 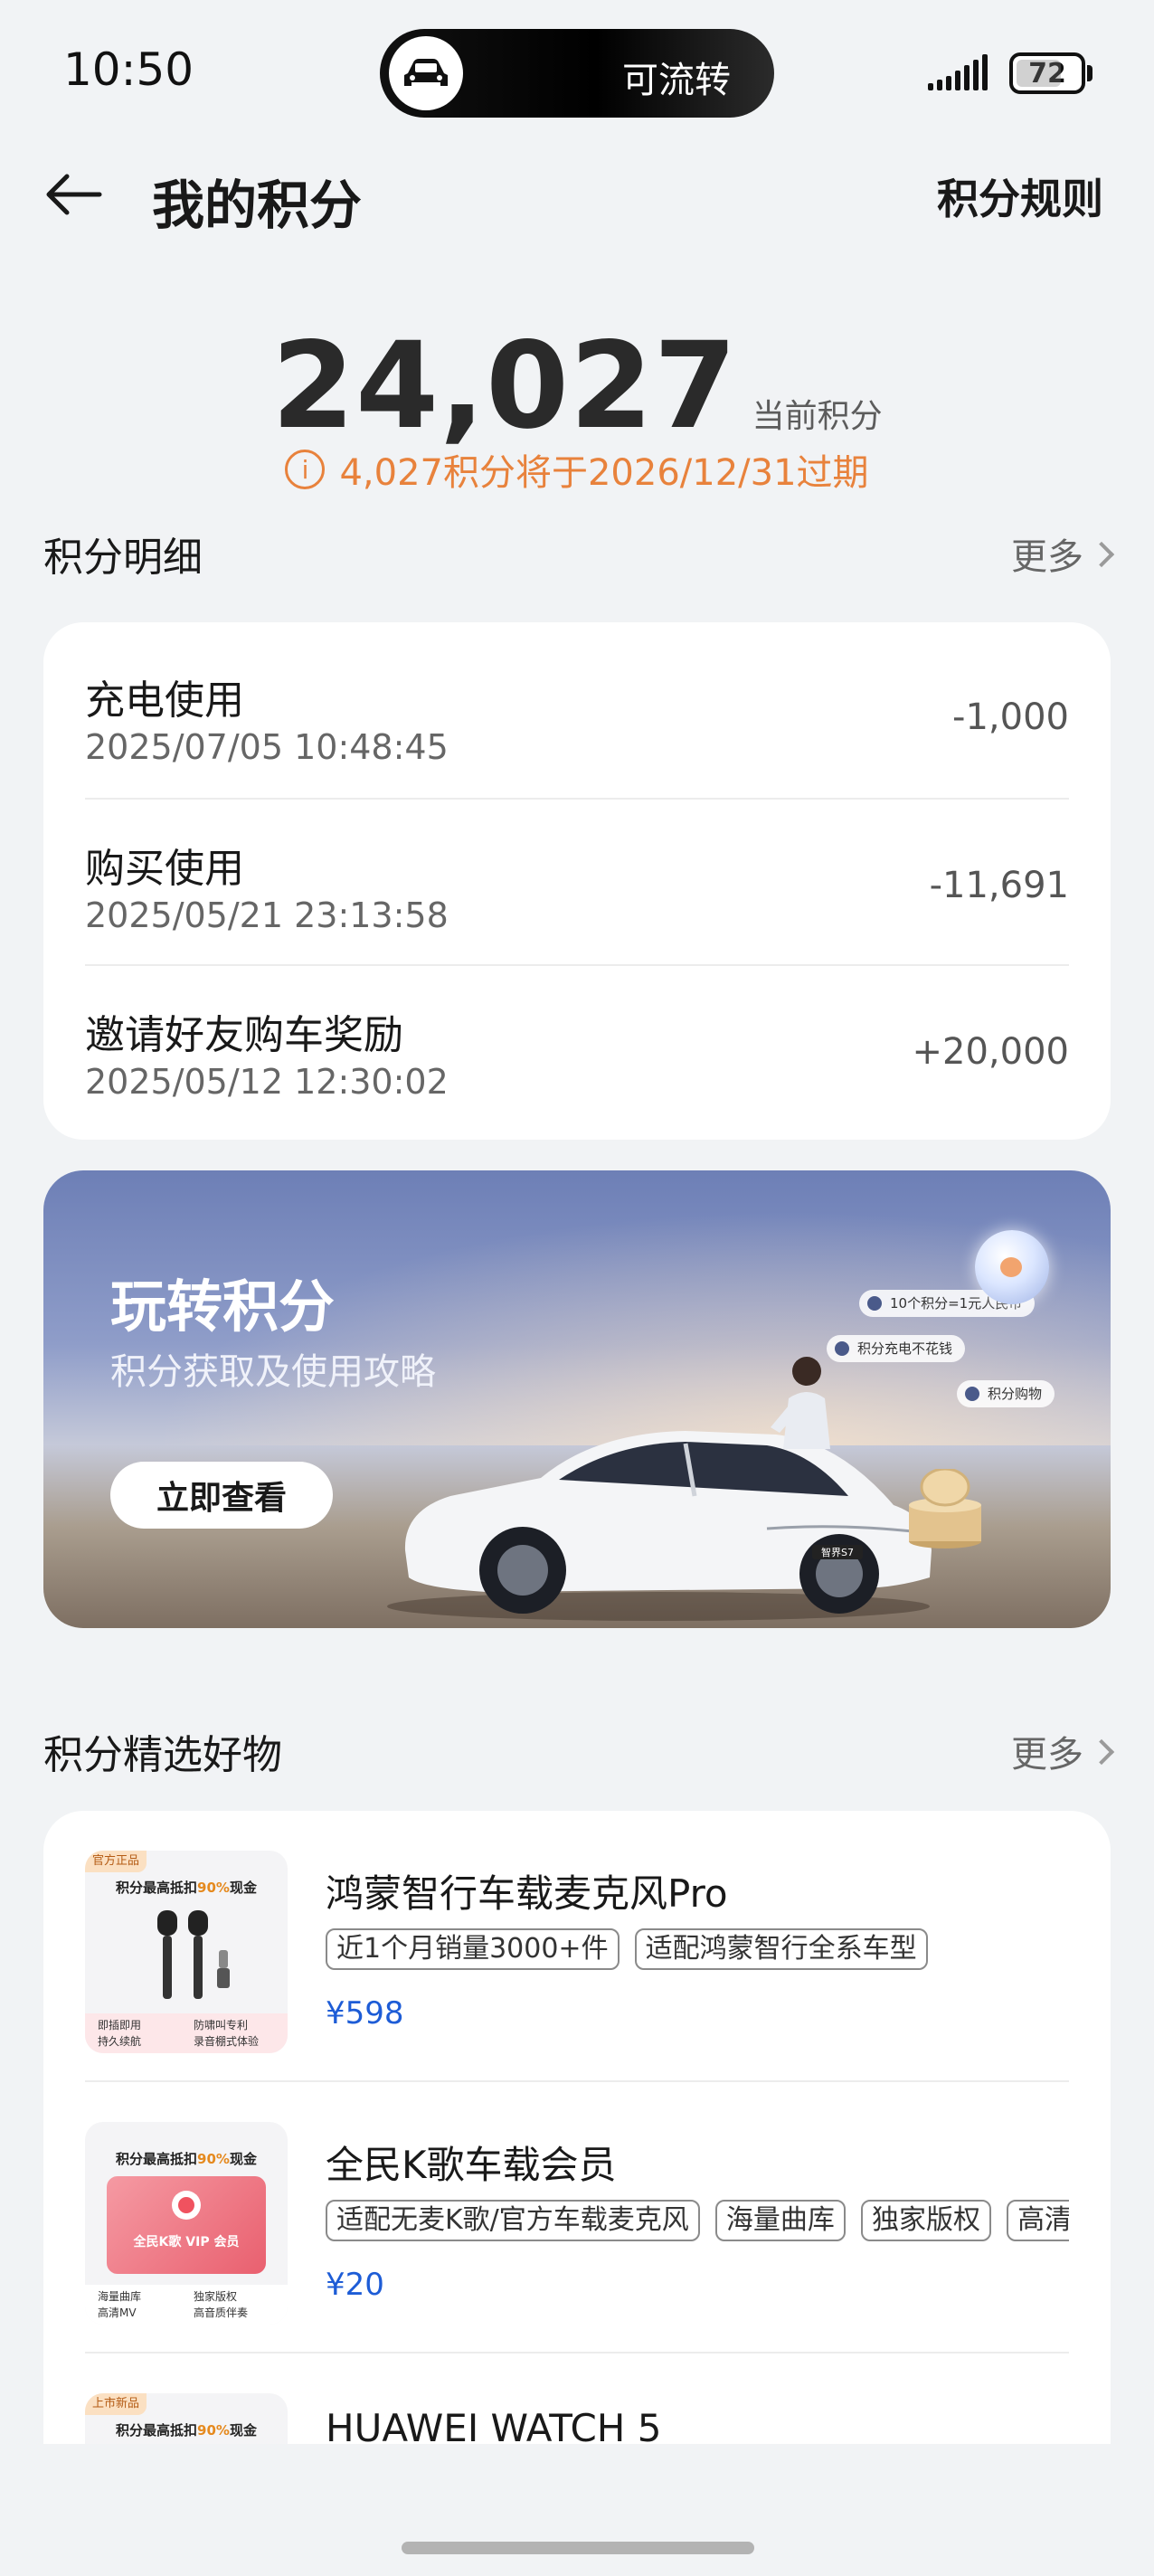 What do you see at coordinates (896, 1348) in the screenshot?
I see `banner-tag: 积分充电不花钱` at bounding box center [896, 1348].